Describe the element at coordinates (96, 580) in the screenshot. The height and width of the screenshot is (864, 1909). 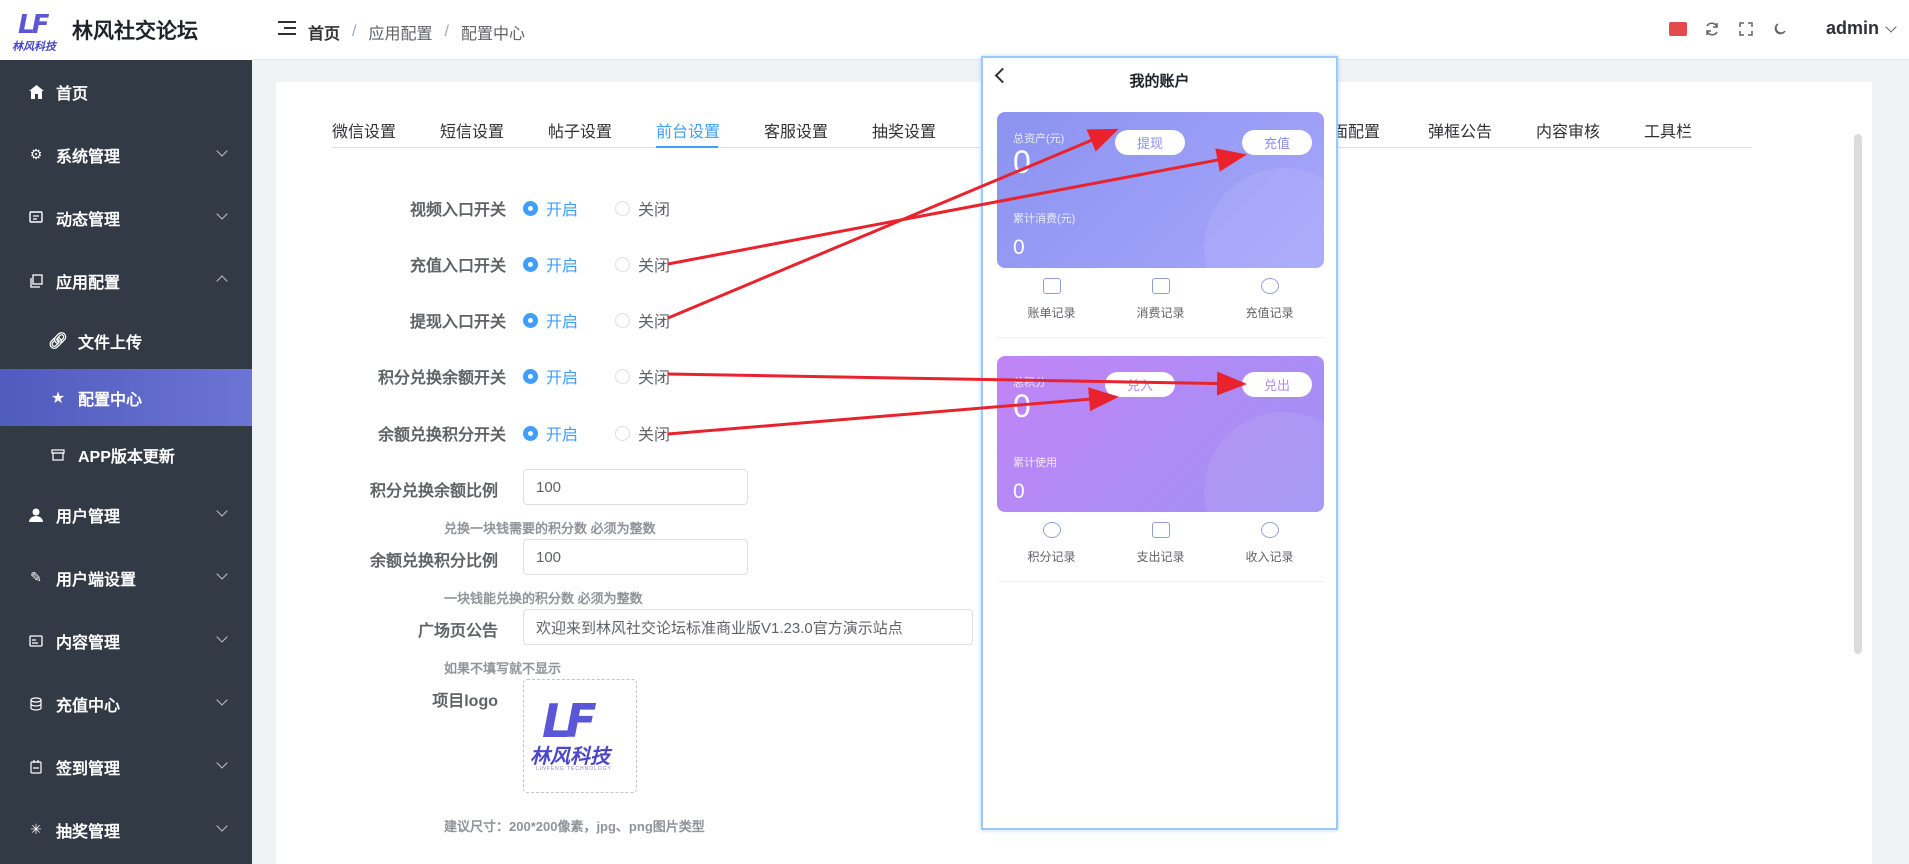
I see `sidebar-item-label: 用户端设置` at that location.